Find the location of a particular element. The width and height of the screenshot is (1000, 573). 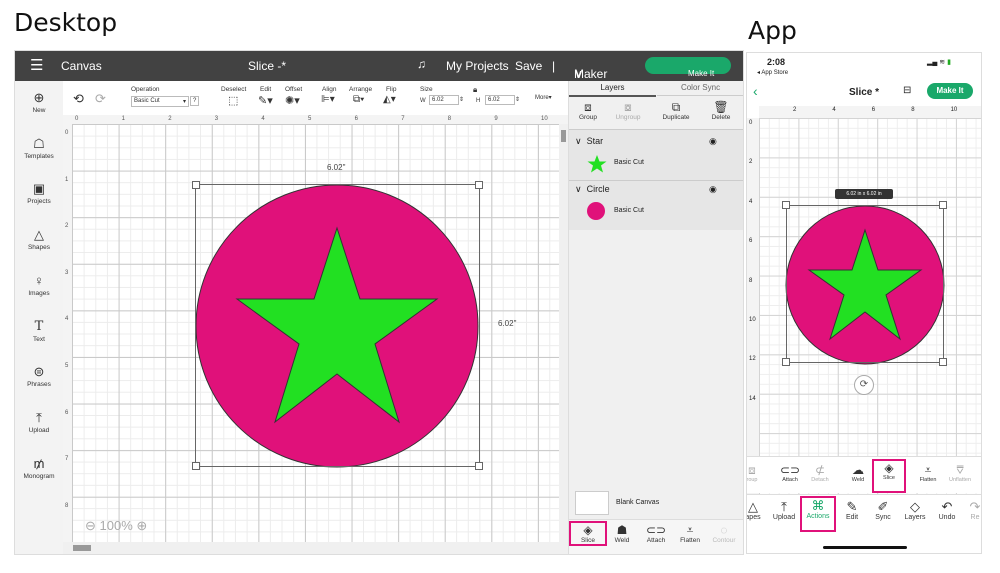

ruler-tick-label: 6 is located at coordinates (67, 412).